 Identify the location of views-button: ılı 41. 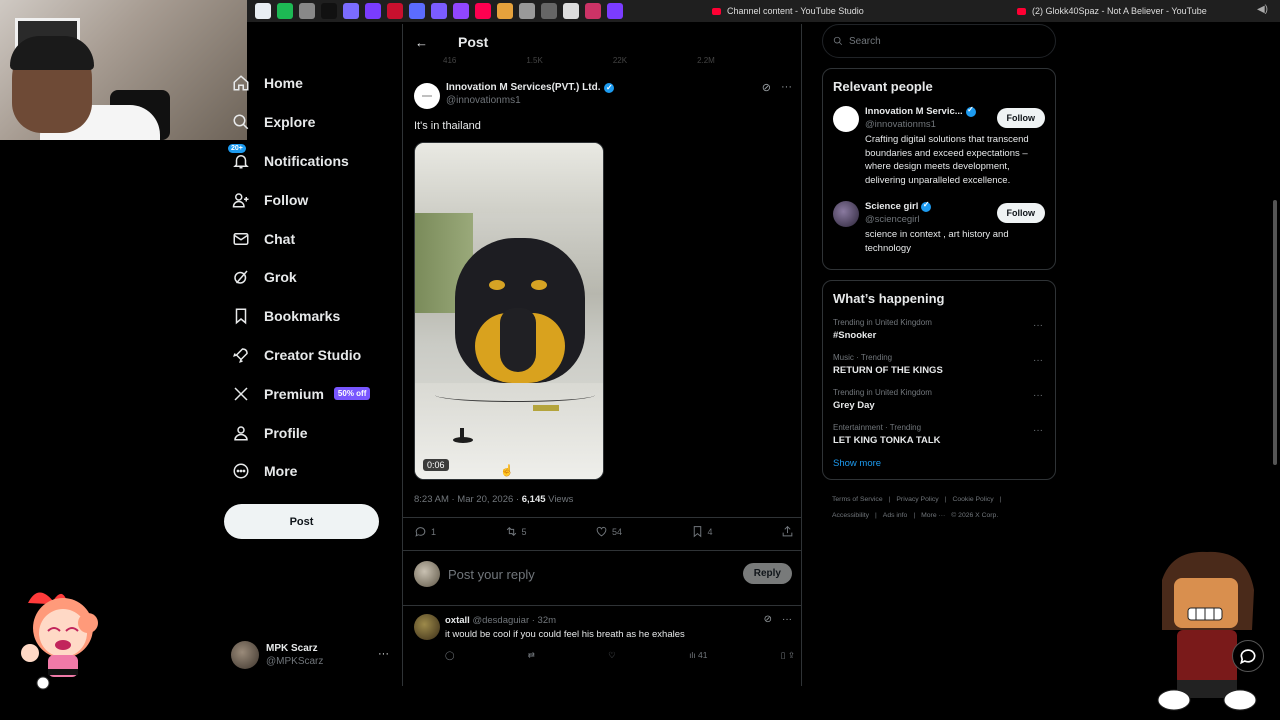
(698, 655).